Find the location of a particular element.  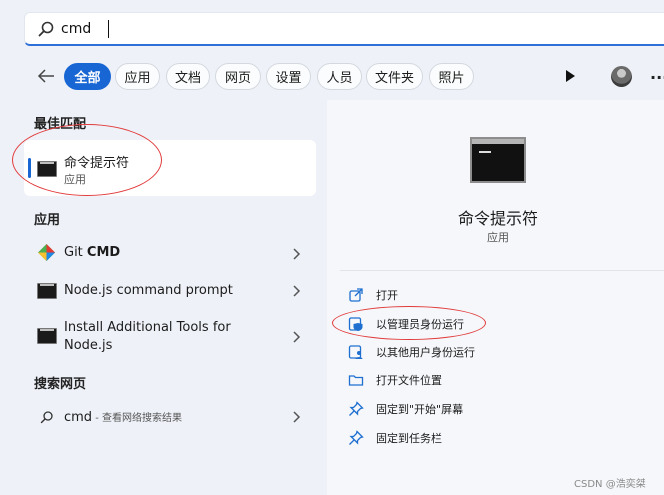

filter-documents: 文档 is located at coordinates (188, 76).